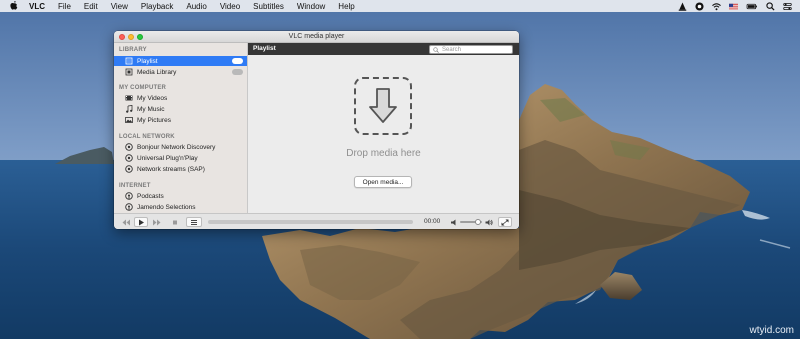  Describe the element at coordinates (119, 6) in the screenshot. I see `menu-view: View` at that location.